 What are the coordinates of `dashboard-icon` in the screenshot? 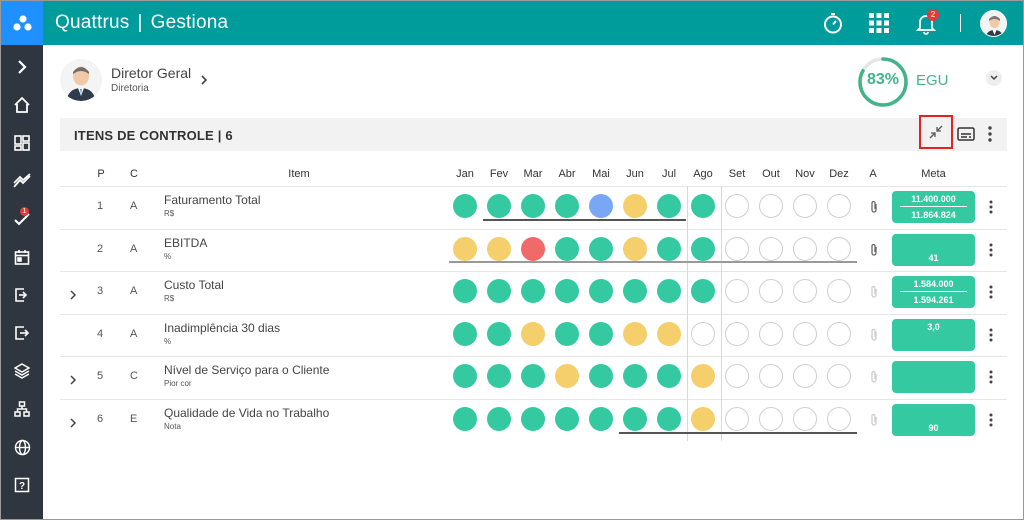 It's located at (22, 143).